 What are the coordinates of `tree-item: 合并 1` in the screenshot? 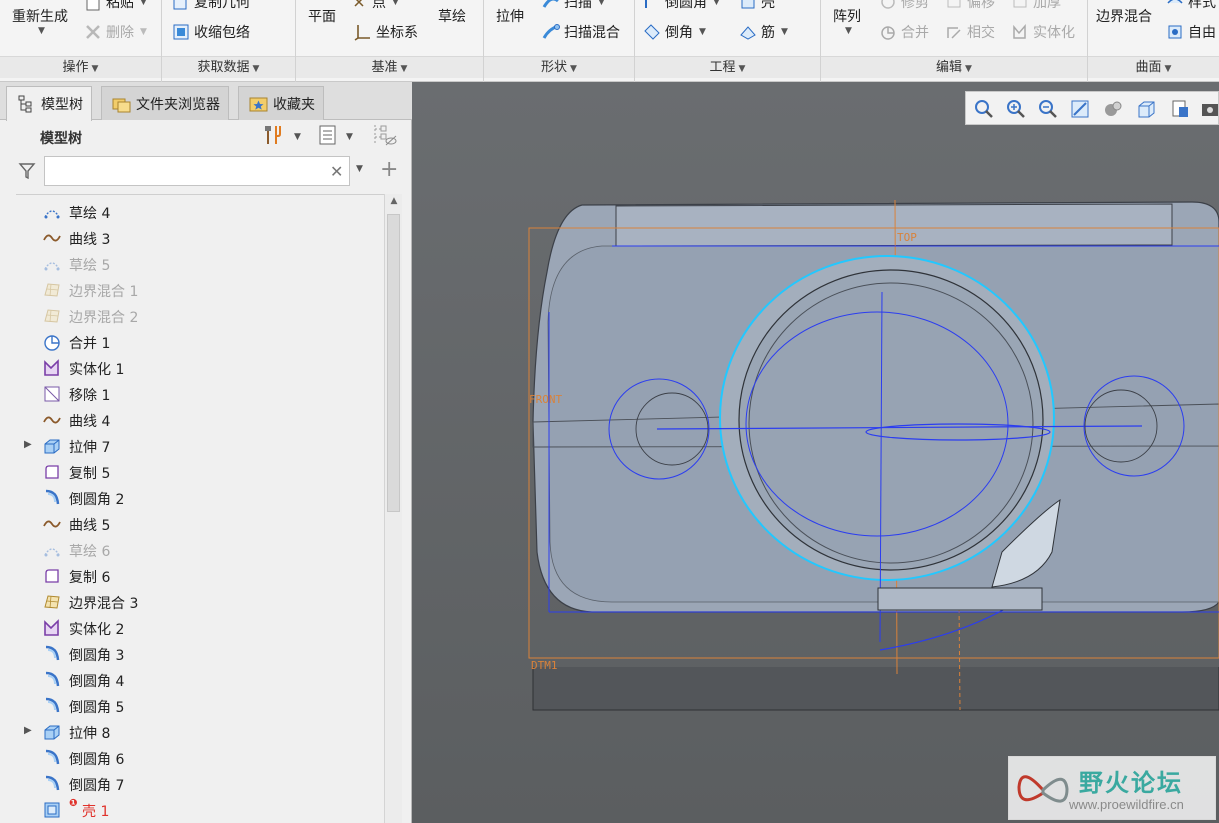 It's located at (200, 342).